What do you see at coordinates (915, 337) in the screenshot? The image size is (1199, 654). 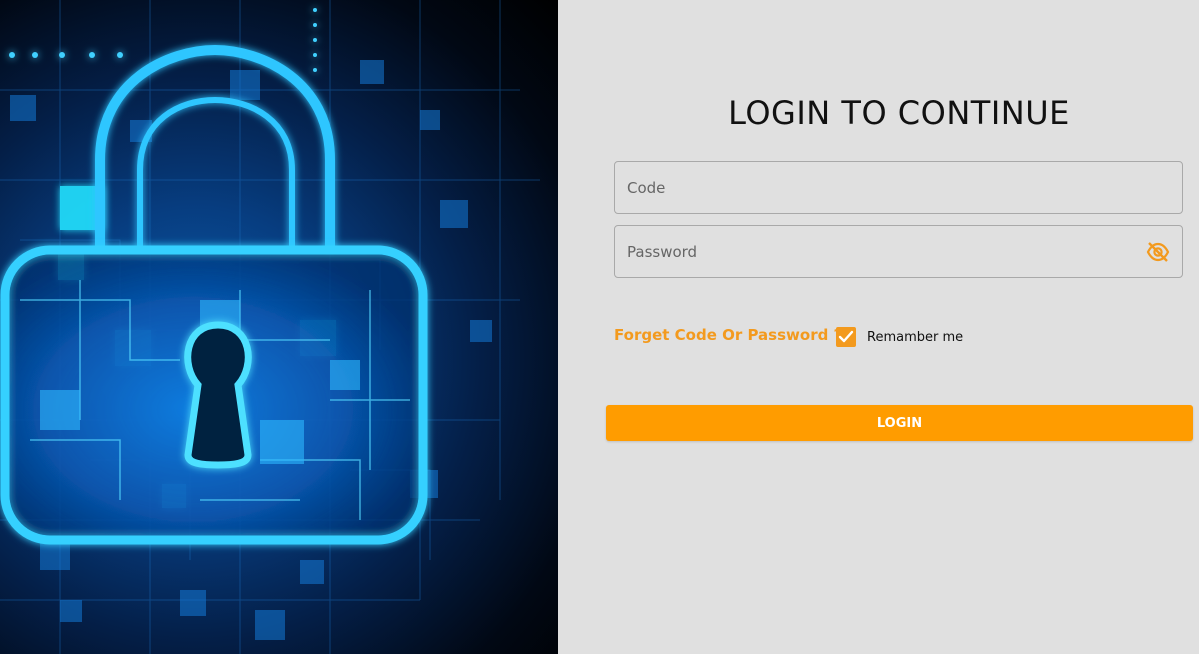 I see `remember-me-label: Remamber me` at bounding box center [915, 337].